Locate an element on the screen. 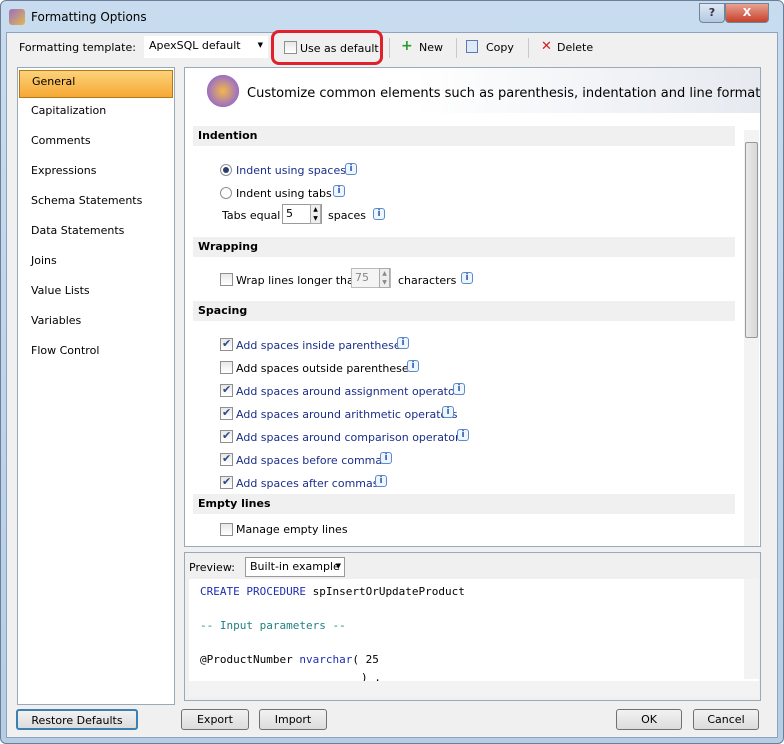 This screenshot has width=784, height=744. nav-variables: Variables is located at coordinates (96, 324).